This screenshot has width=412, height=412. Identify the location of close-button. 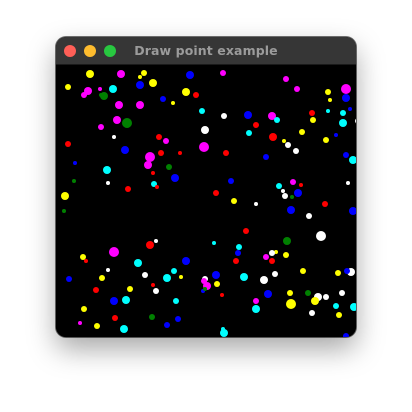
(70, 51).